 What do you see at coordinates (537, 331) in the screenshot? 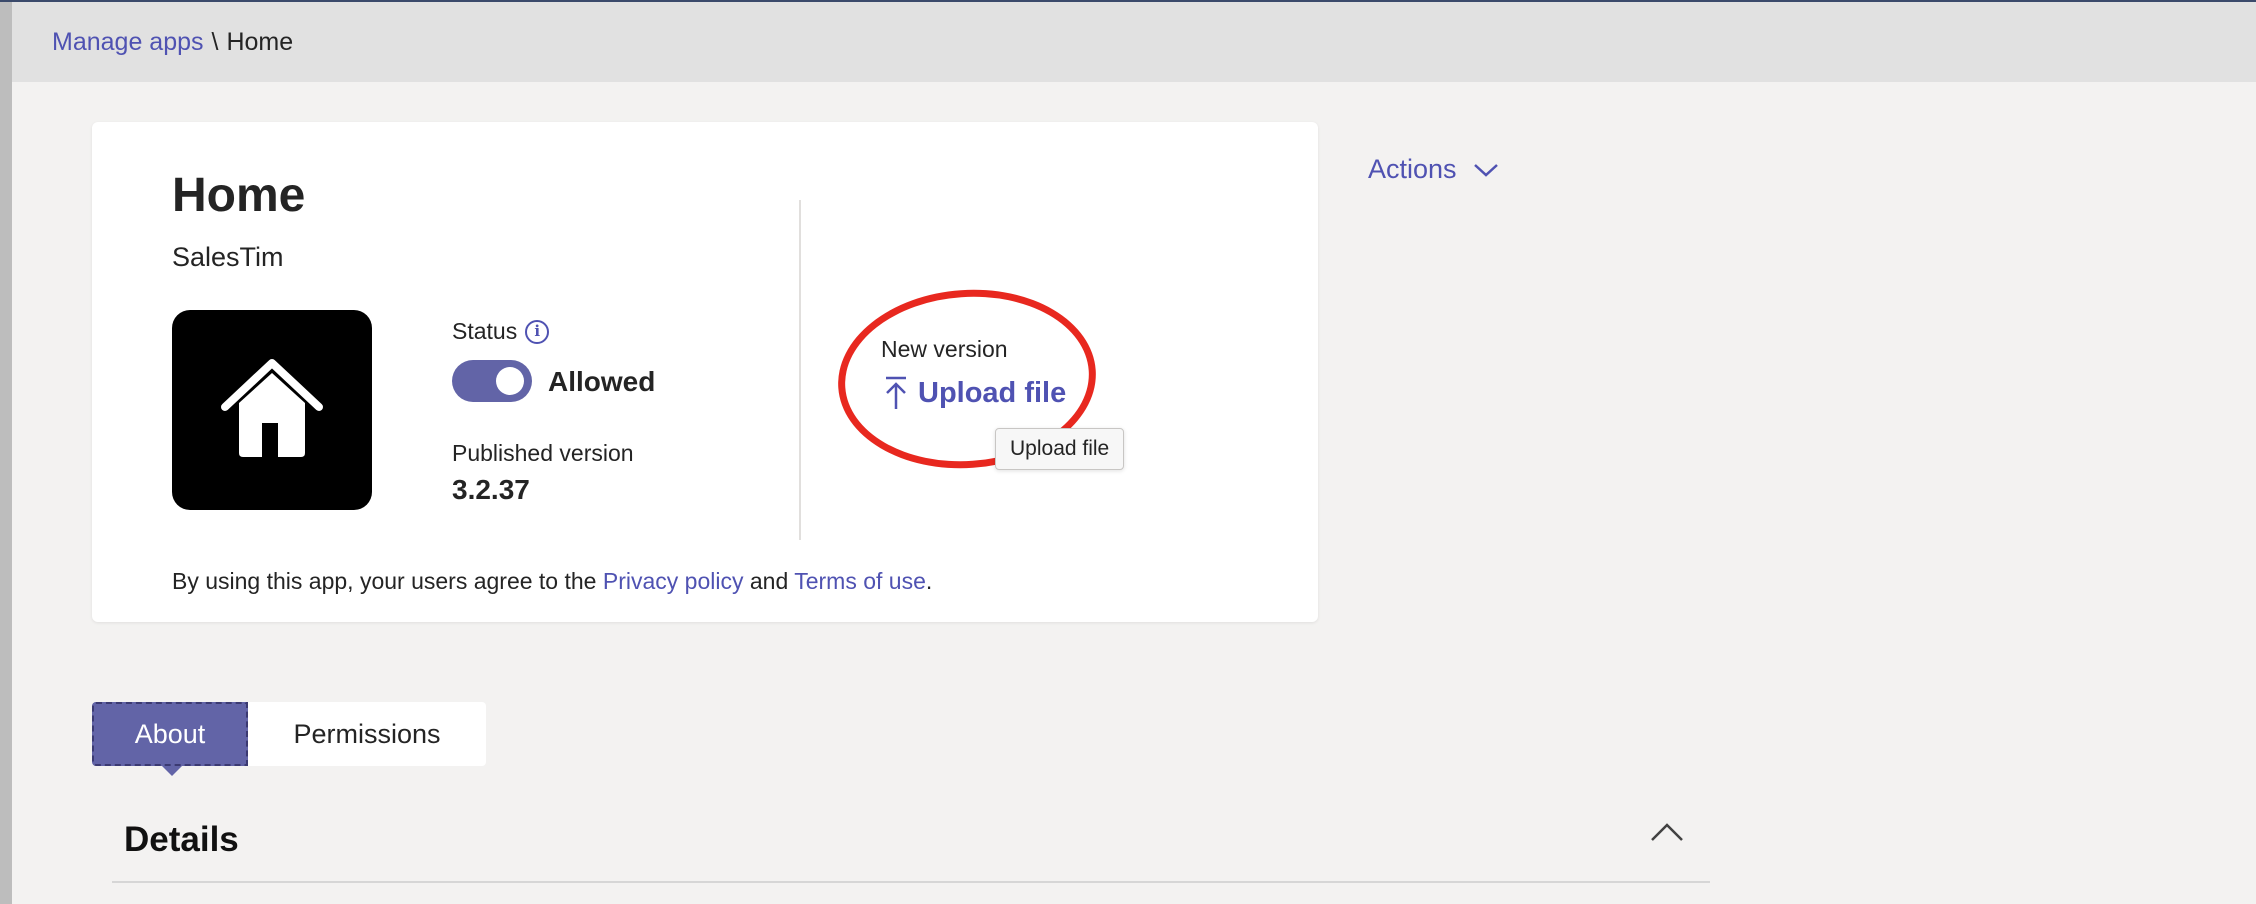
I see `info-icon: i` at bounding box center [537, 331].